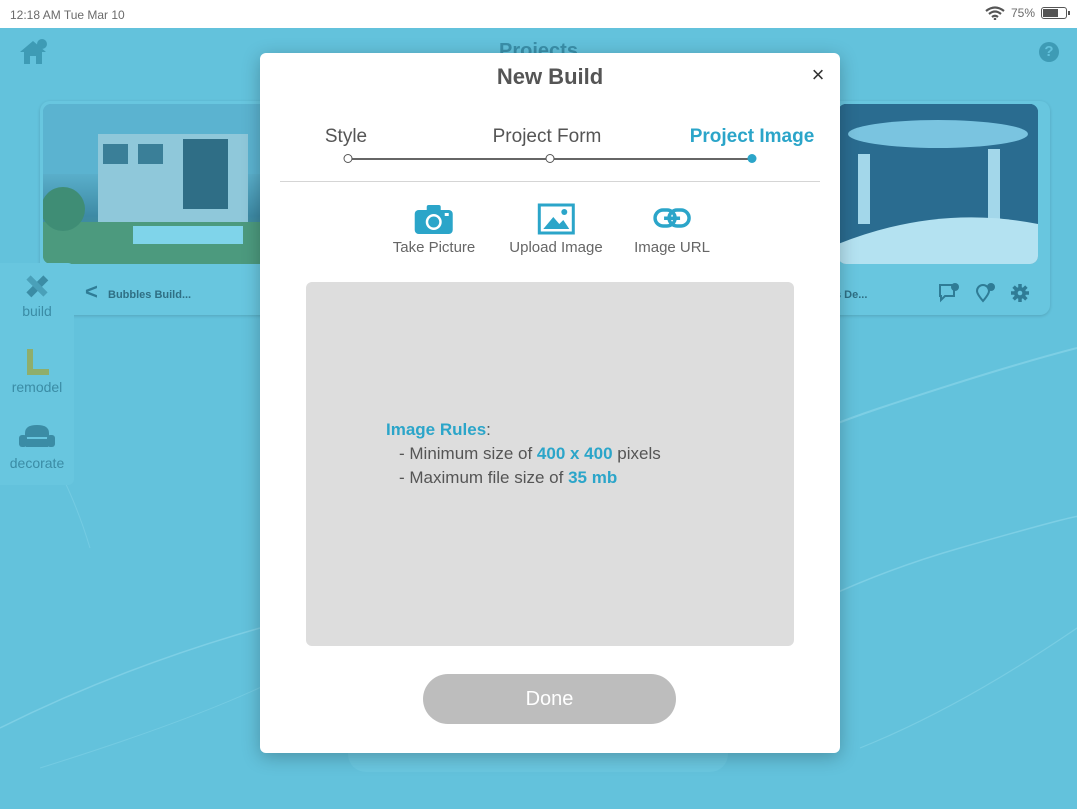 This screenshot has width=1077, height=809. Describe the element at coordinates (1020, 293) in the screenshot. I see `gear-icon` at that location.